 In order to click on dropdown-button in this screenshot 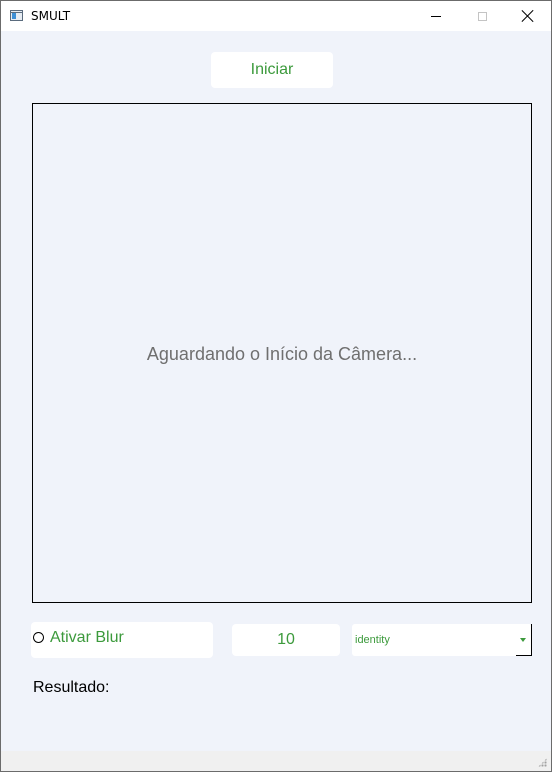, I will do `click(524, 640)`.